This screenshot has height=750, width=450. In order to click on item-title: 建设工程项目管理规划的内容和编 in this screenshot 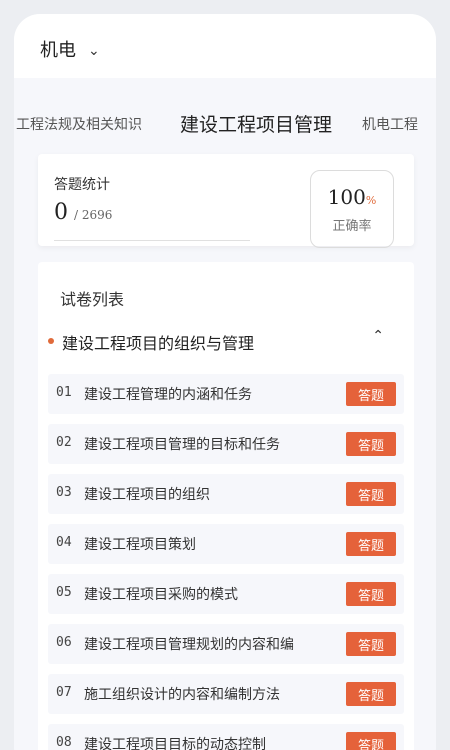, I will do `click(189, 645)`.